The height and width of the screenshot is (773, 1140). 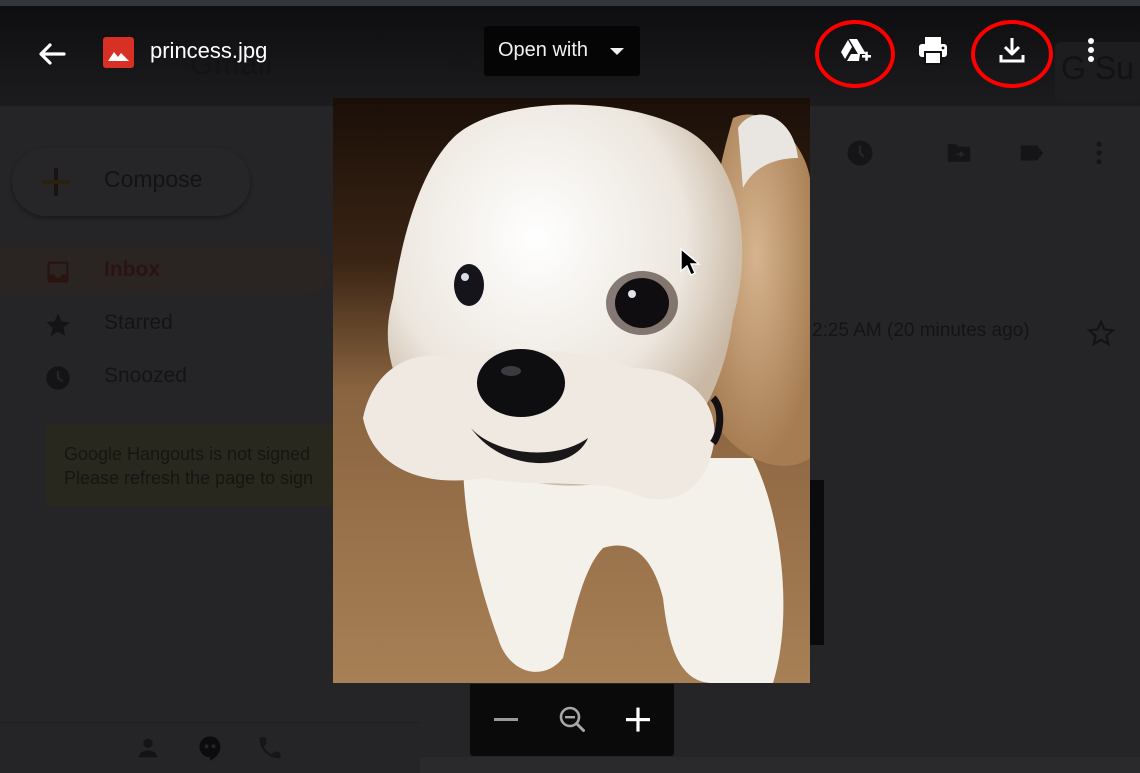 What do you see at coordinates (860, 153) in the screenshot?
I see `snooze-icon` at bounding box center [860, 153].